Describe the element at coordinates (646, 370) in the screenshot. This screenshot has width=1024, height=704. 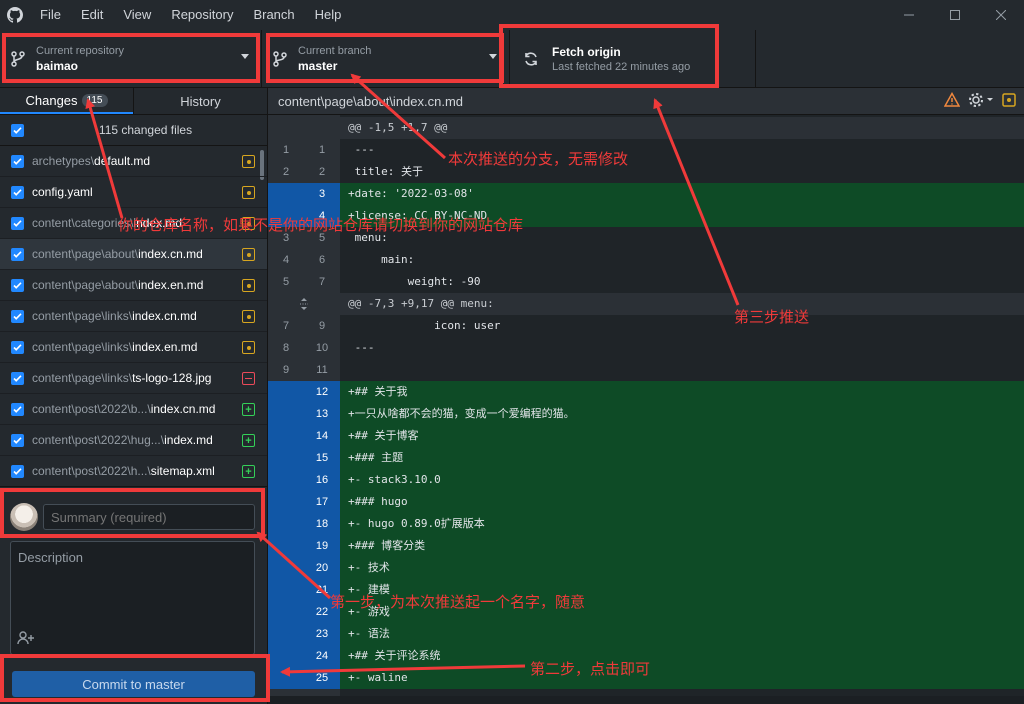
I see `diff-line: 9 11` at that location.